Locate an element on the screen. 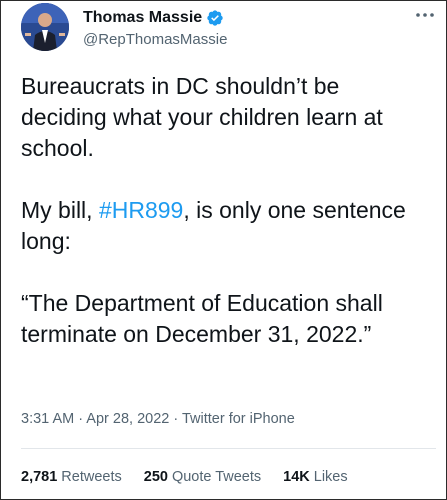  retweets-stat: 2,781 Retweets is located at coordinates (71, 477).